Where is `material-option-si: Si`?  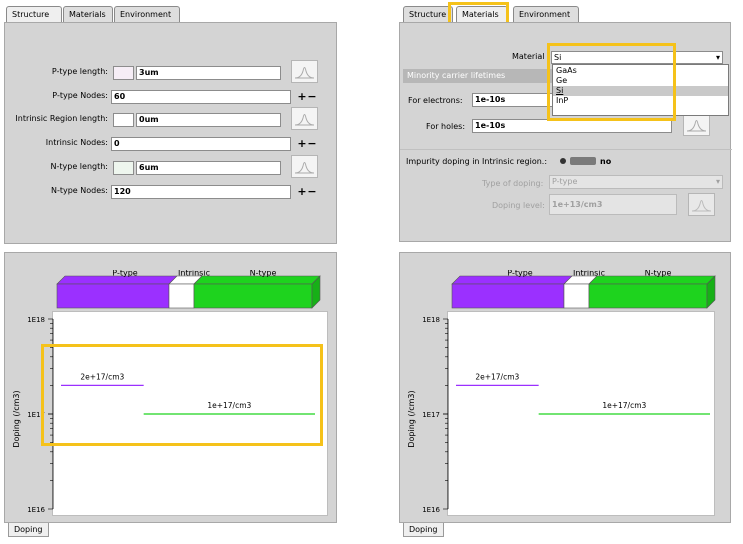
material-option-si: Si is located at coordinates (640, 91).